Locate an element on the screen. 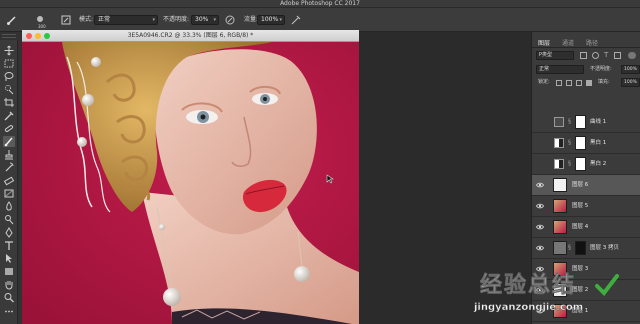 The image size is (640, 324). options-bar: 300 模式: 正常 ▾ 不透明度: 30% ▾ 流量: 100% ▾ is located at coordinates (320, 20).